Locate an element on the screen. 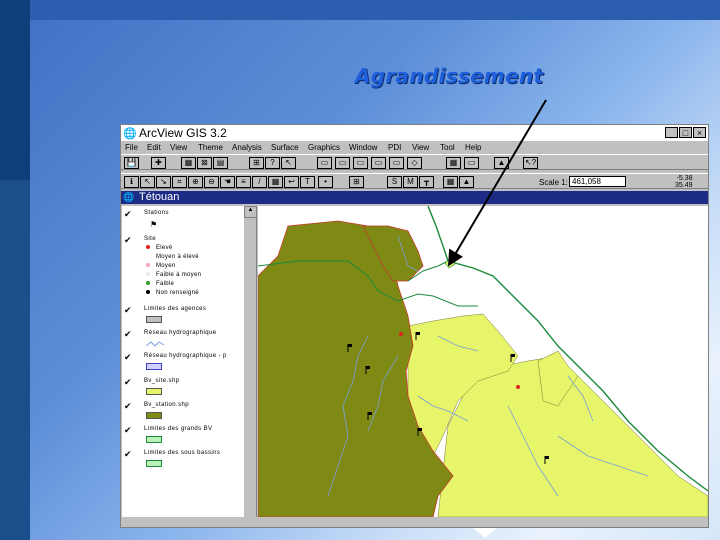 The width and height of the screenshot is (720, 540). coordinate-readout: -5.38 35.49 is located at coordinates (684, 182).